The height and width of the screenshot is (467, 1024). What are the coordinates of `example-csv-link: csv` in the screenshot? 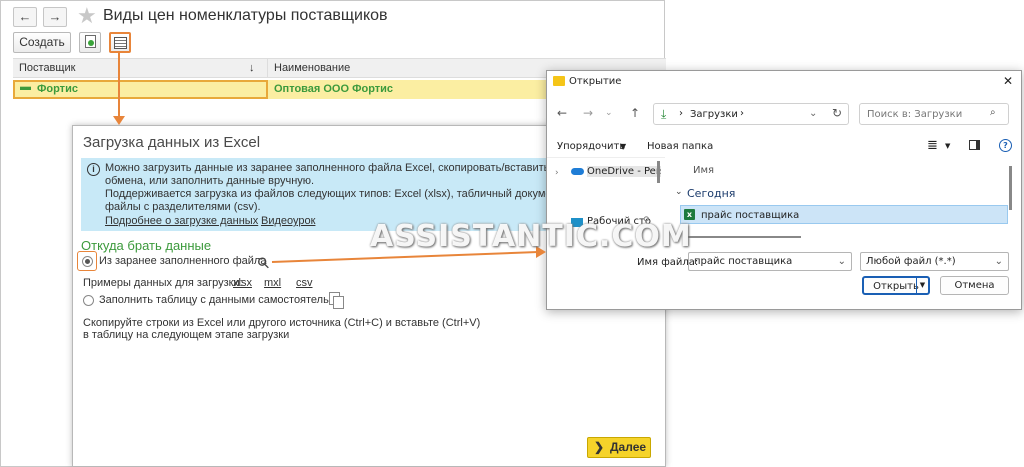 It's located at (304, 283).